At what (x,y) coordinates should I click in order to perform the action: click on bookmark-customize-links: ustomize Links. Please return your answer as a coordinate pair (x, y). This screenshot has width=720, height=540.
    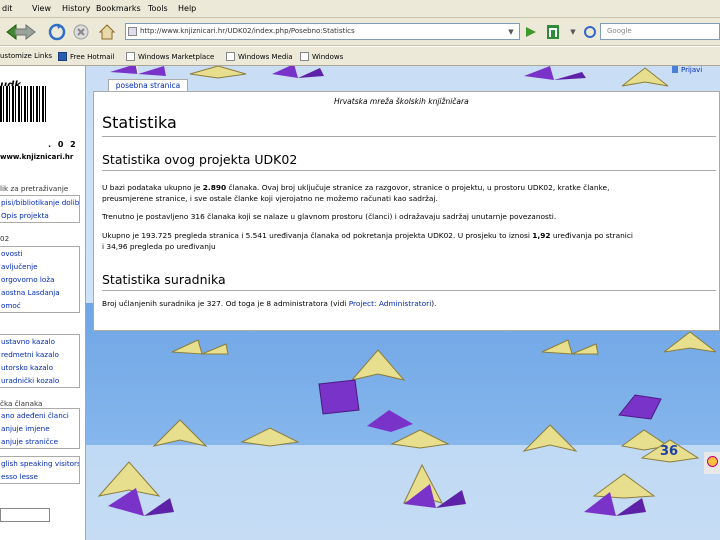
    Looking at the image, I should click on (26, 56).